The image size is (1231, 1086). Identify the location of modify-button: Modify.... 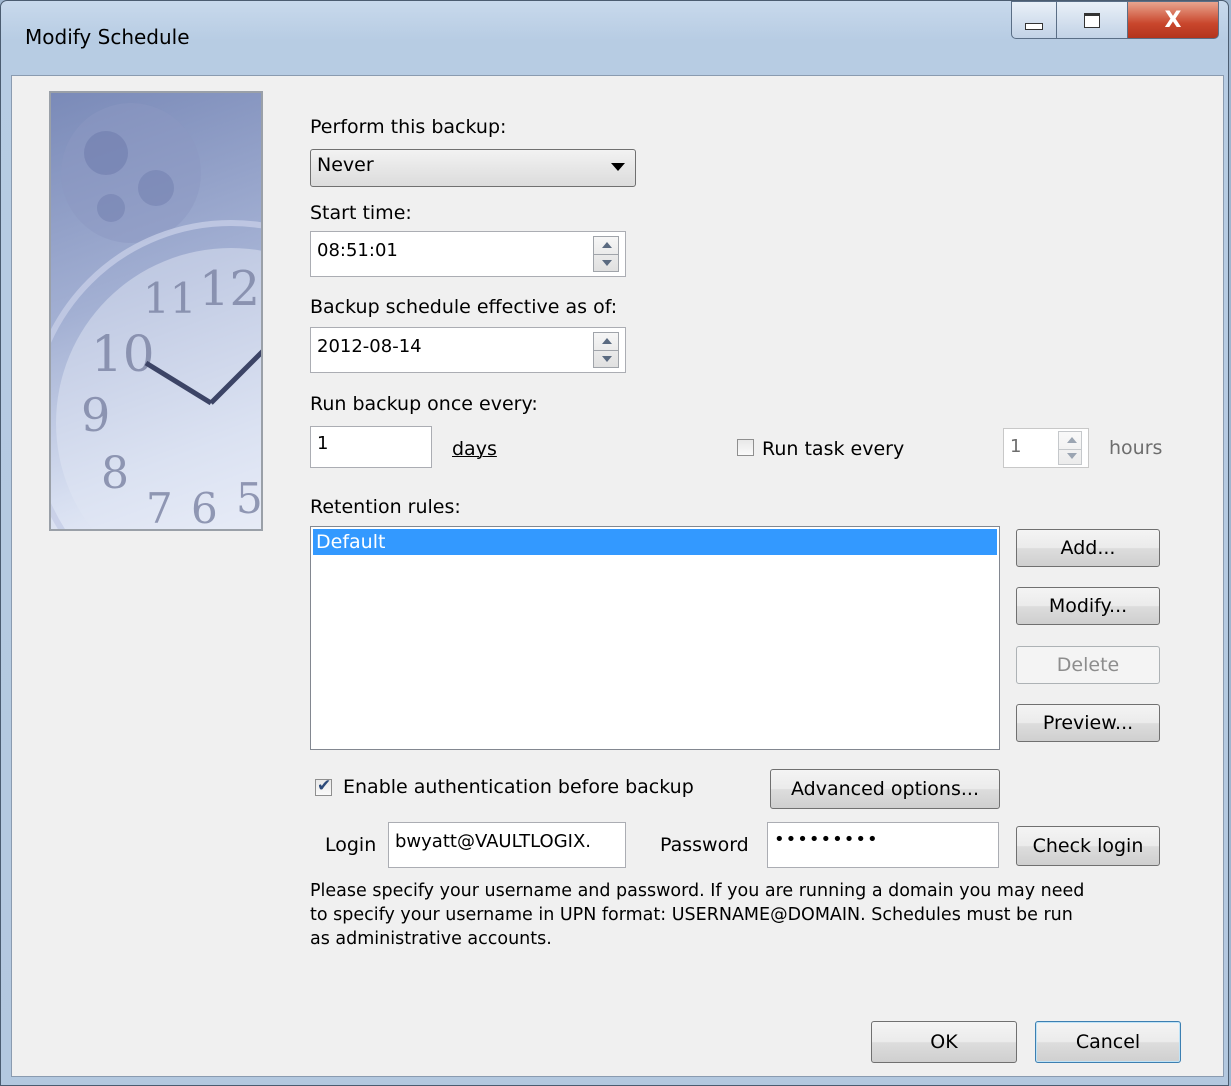
(1088, 606).